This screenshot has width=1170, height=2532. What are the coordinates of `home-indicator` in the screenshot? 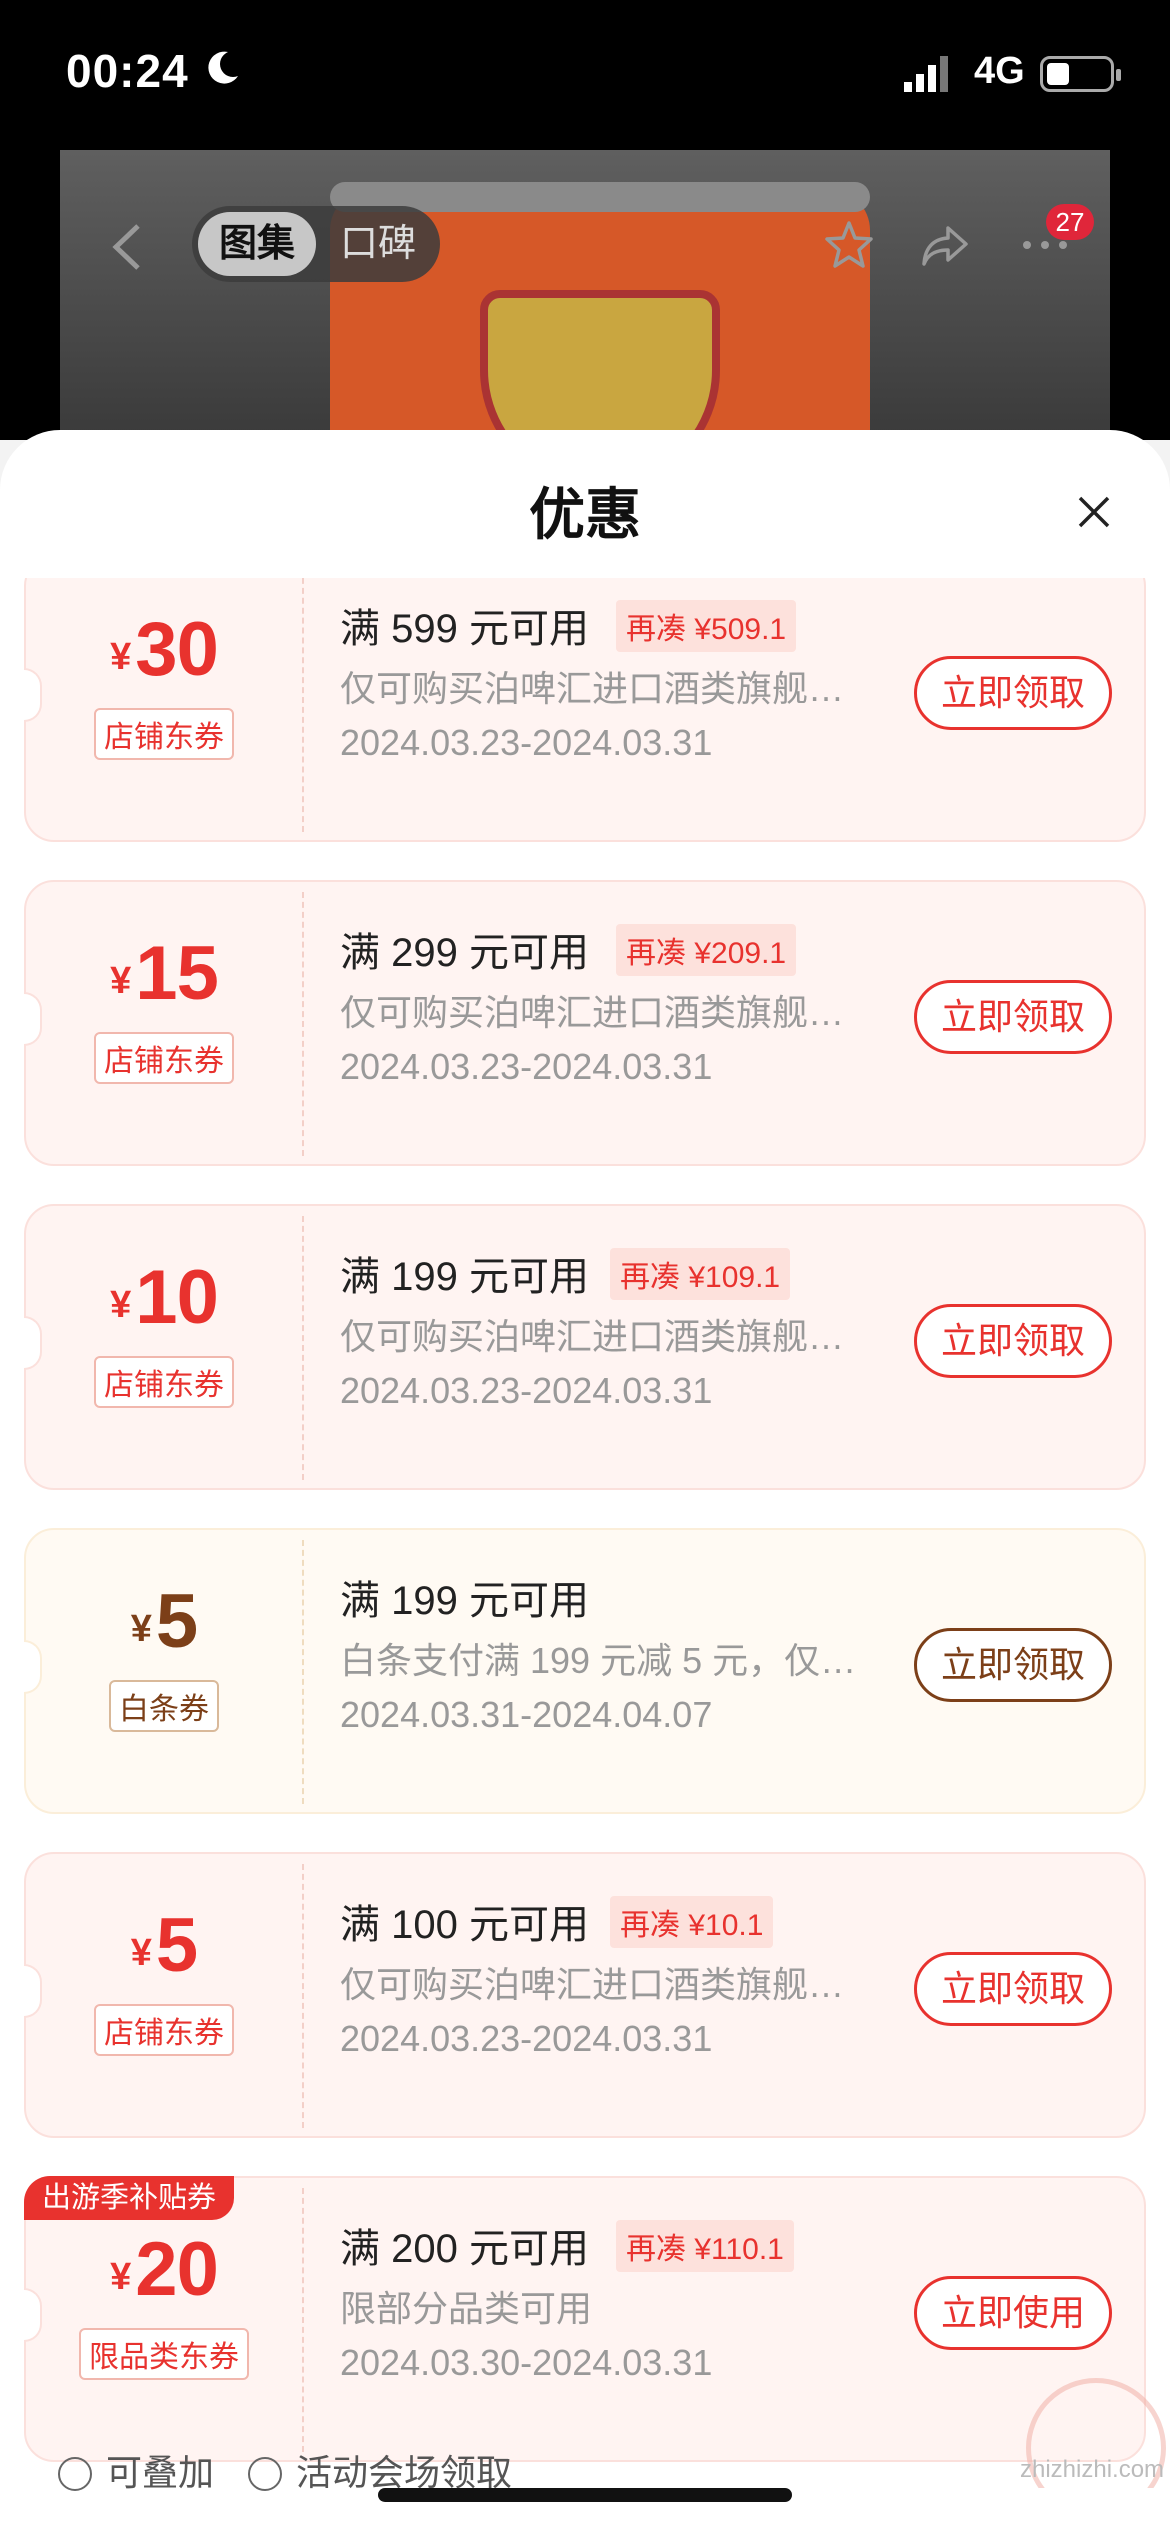 It's located at (585, 2495).